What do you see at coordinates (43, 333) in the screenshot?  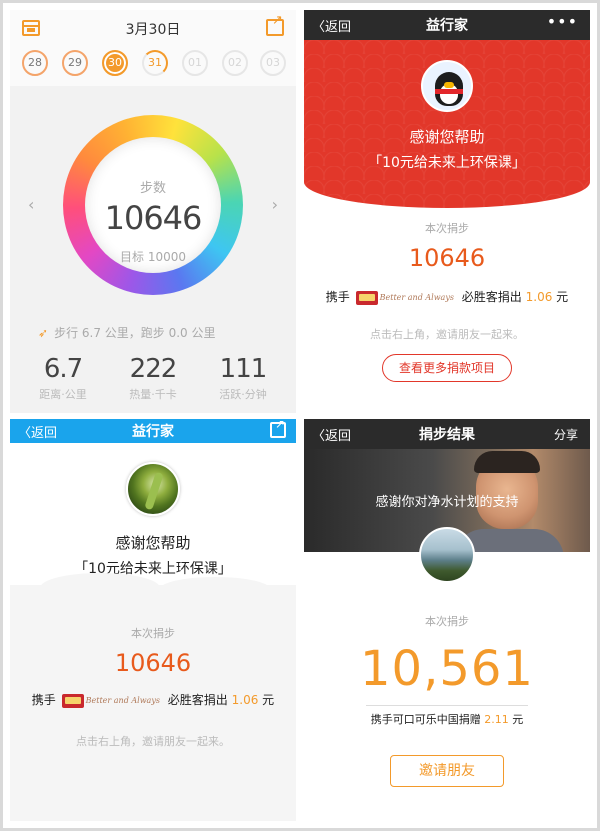 I see `running-shoe-icon: ➶` at bounding box center [43, 333].